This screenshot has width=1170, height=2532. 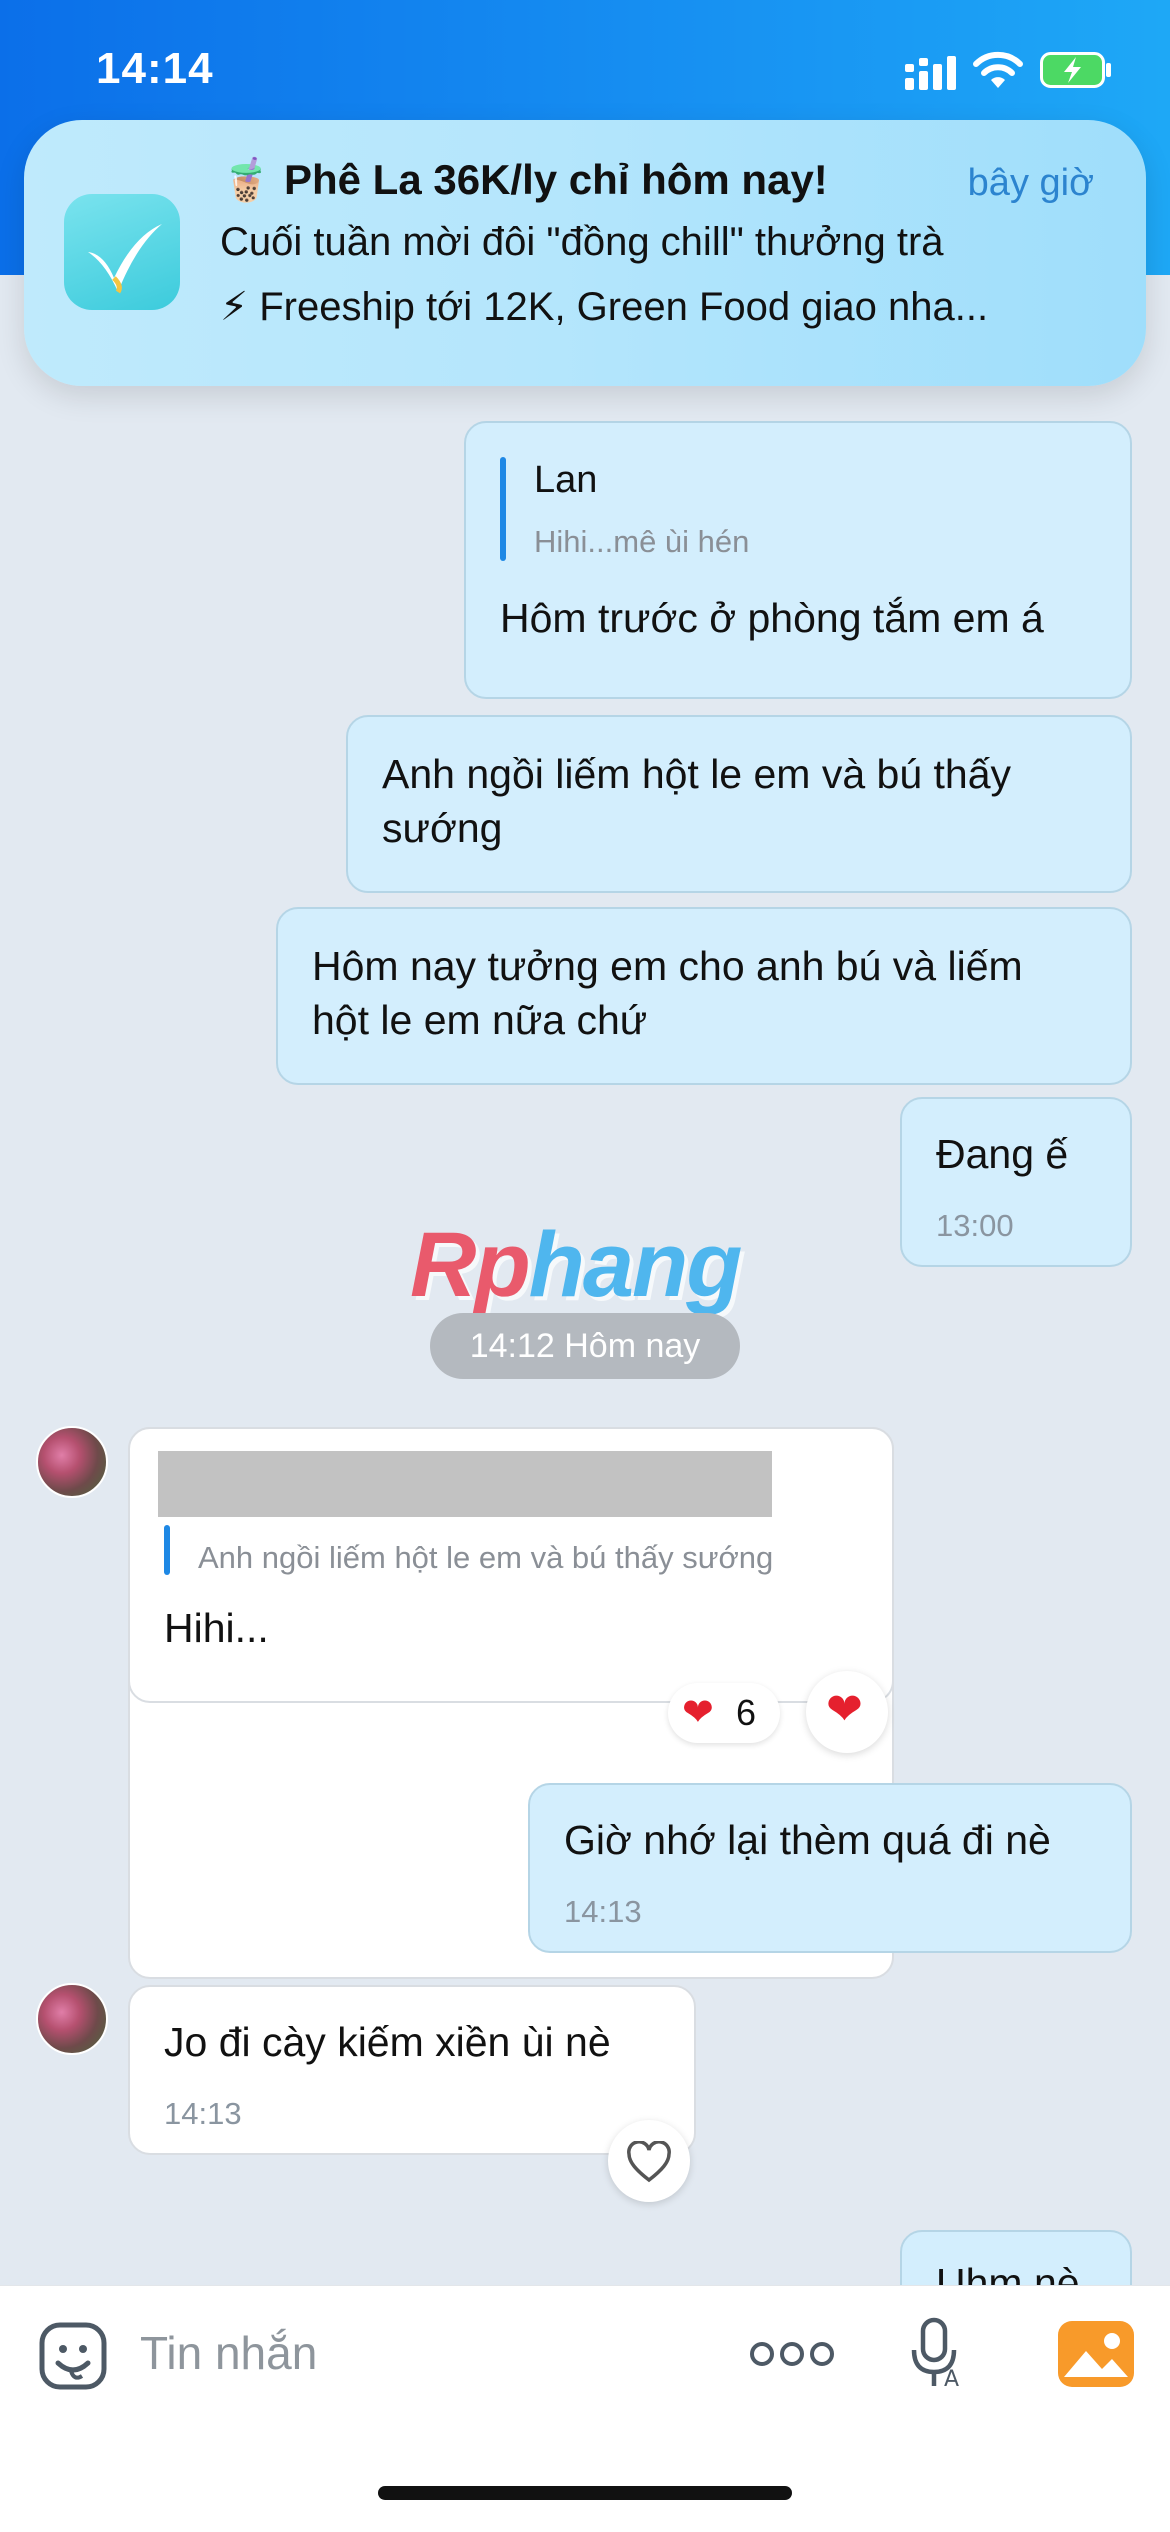 What do you see at coordinates (998, 69) in the screenshot?
I see `wifi-icon` at bounding box center [998, 69].